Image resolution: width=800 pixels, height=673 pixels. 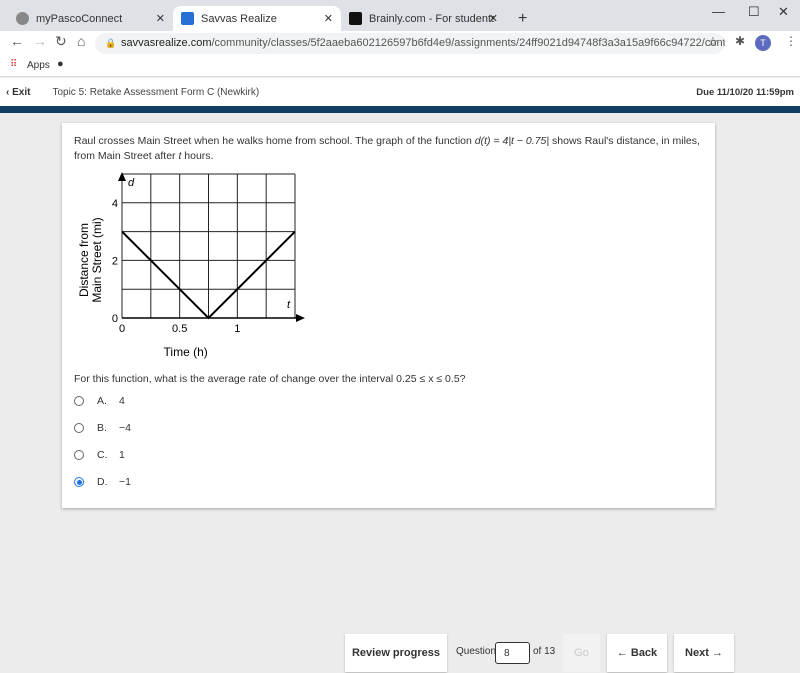 I want to click on option-value: −4, so click(x=125, y=428).